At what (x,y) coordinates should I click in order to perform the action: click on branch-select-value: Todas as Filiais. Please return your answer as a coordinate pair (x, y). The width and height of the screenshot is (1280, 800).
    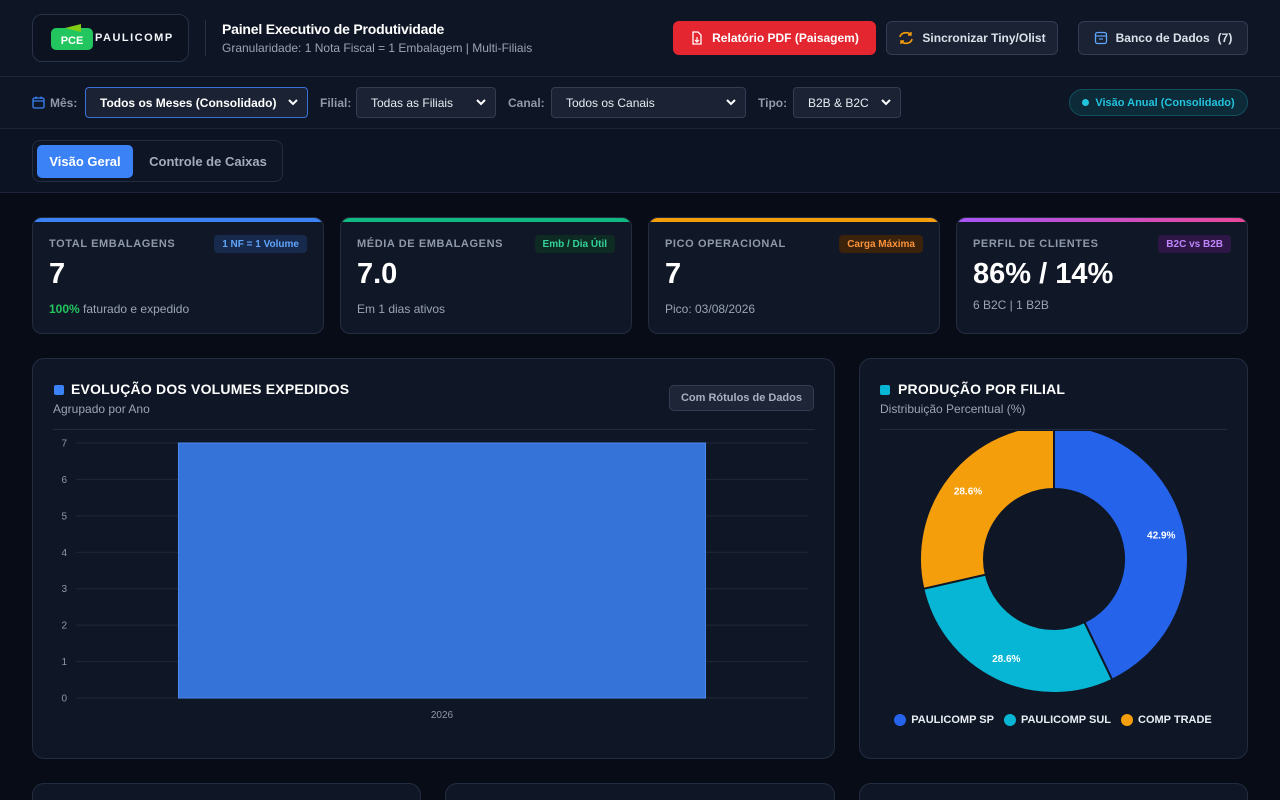
    Looking at the image, I should click on (412, 102).